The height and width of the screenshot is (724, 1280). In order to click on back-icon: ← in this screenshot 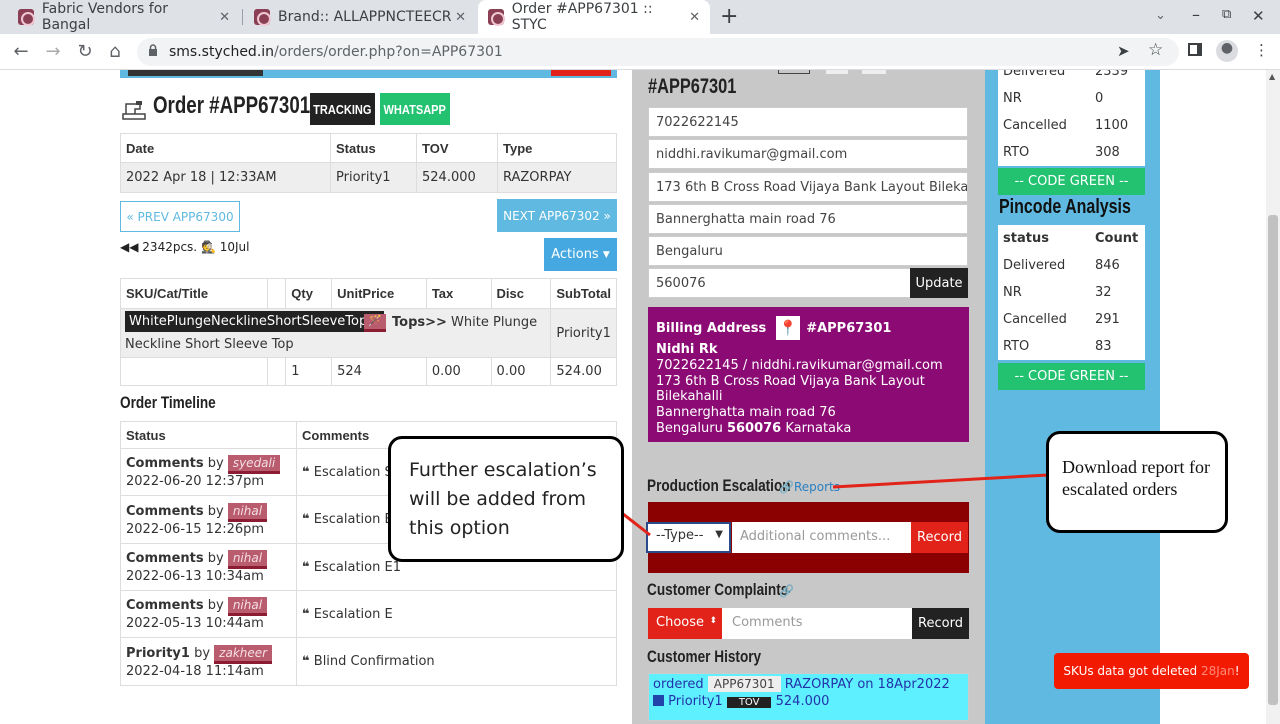, I will do `click(21, 51)`.